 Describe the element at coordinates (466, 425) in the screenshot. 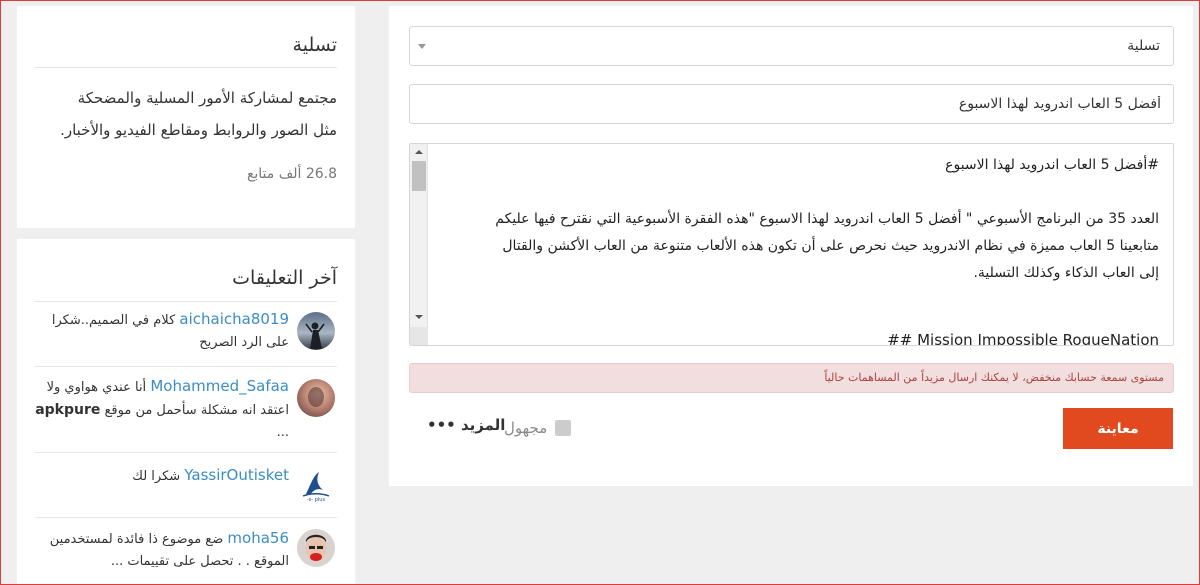

I see `more-options-button: المزيد •••` at that location.